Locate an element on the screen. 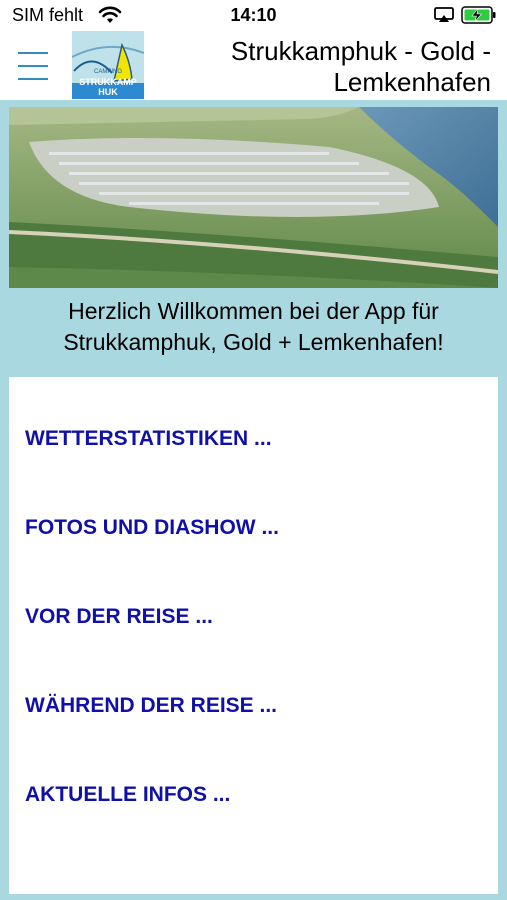  status-bar: SIM fehlt 14:10 is located at coordinates (253, 15).